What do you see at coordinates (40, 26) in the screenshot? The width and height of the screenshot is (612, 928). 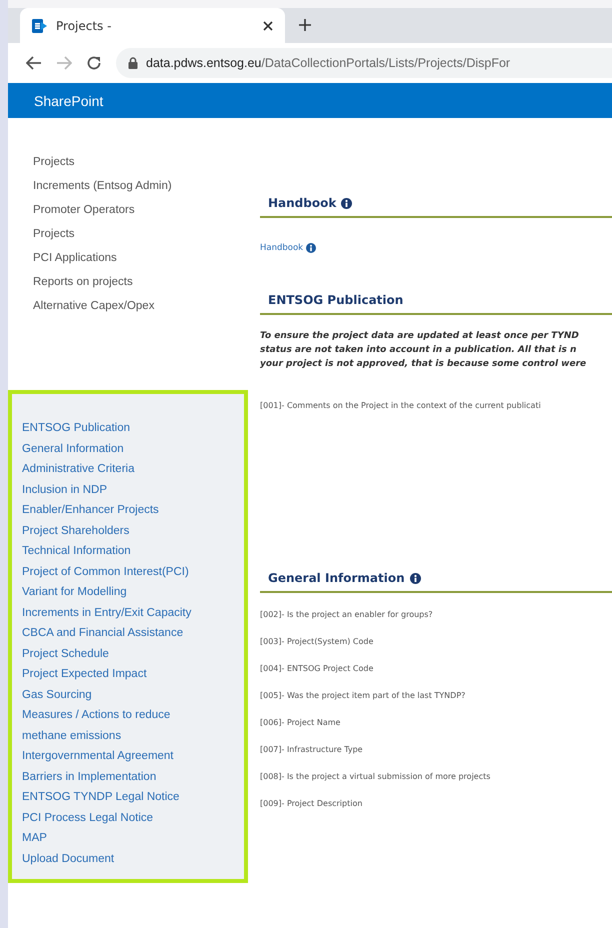 I see `sharepoint-logo-icon` at bounding box center [40, 26].